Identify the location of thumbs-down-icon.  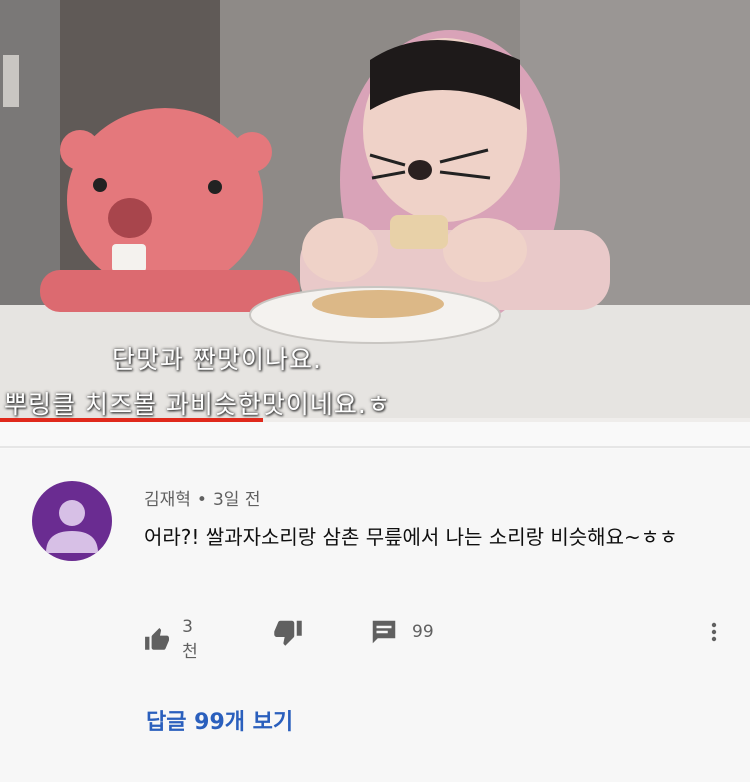
(288, 633).